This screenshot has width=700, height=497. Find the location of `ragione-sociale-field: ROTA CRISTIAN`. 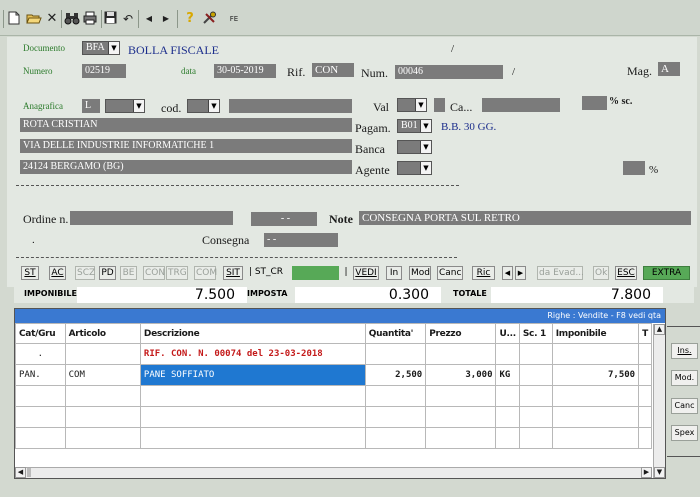

ragione-sociale-field: ROTA CRISTIAN is located at coordinates (186, 125).